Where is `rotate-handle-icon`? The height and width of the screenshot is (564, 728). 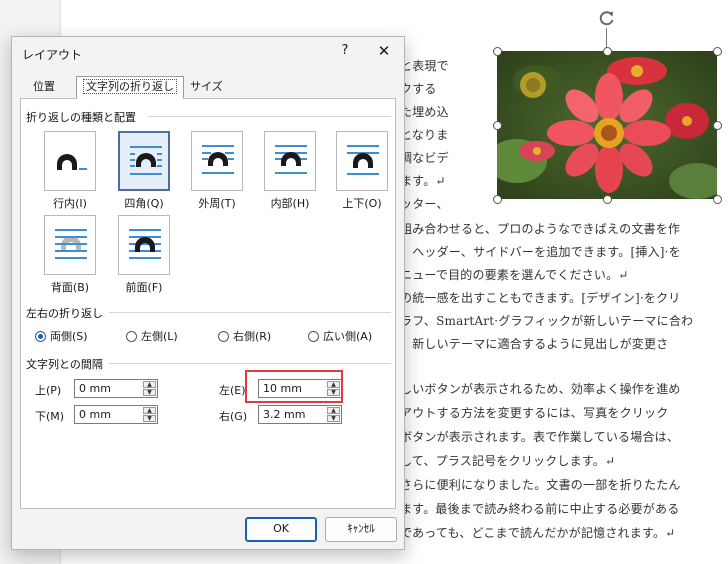 rotate-handle-icon is located at coordinates (607, 18).